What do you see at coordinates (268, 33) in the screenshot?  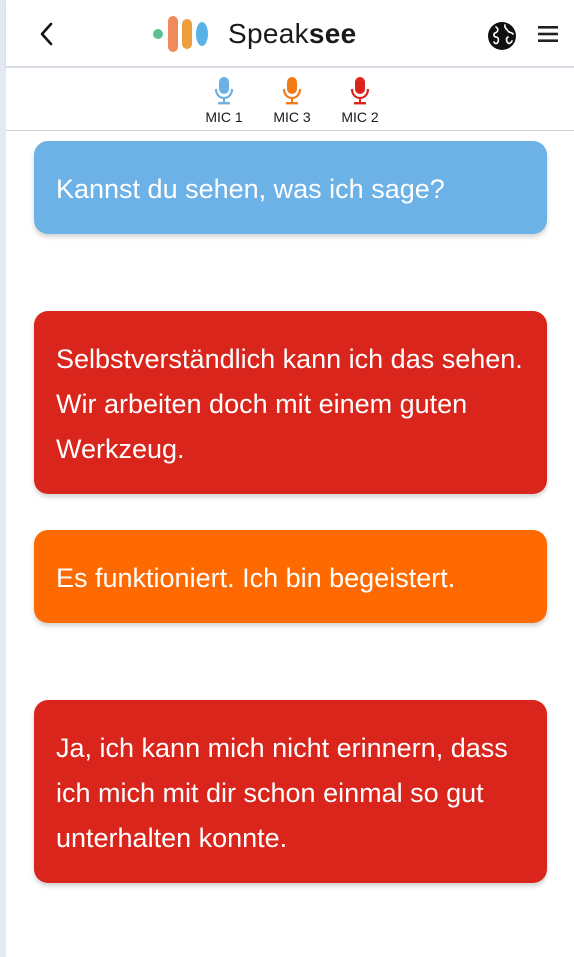 I see `app-name-light: Speak` at bounding box center [268, 33].